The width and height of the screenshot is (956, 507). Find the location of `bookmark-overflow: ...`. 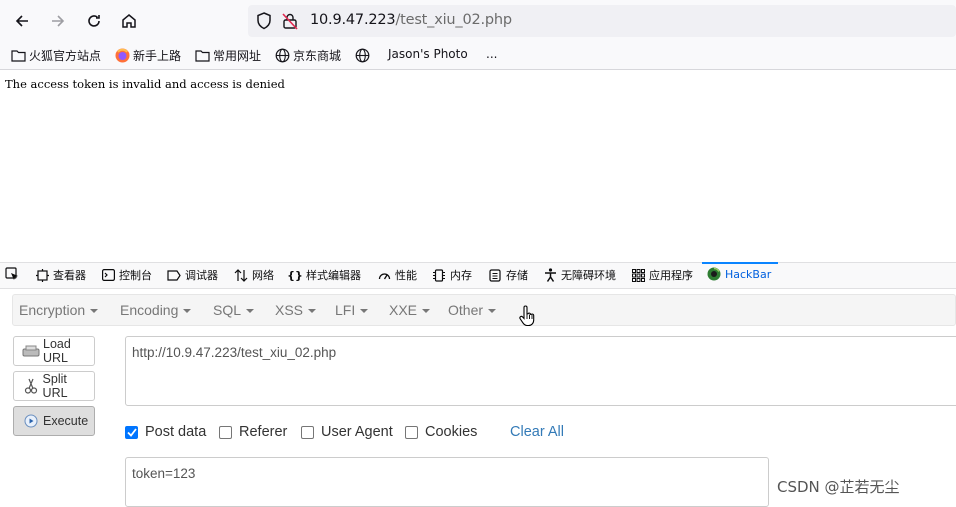

bookmark-overflow: ... is located at coordinates (491, 54).